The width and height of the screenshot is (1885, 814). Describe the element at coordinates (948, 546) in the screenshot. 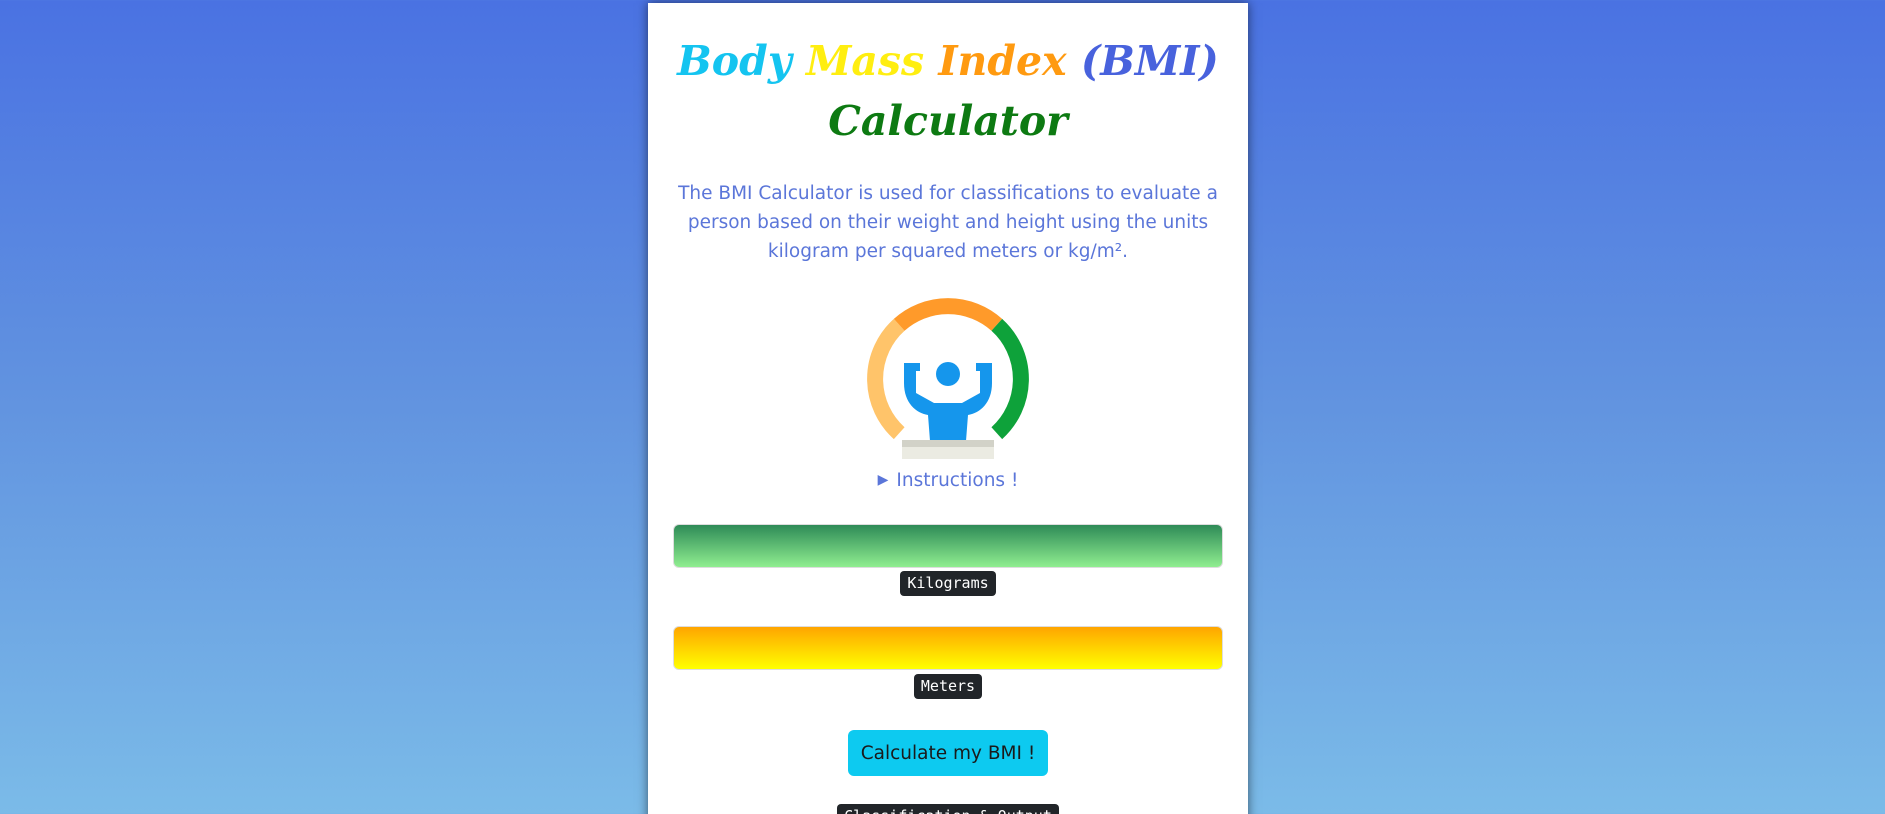

I see `weight-input` at that location.